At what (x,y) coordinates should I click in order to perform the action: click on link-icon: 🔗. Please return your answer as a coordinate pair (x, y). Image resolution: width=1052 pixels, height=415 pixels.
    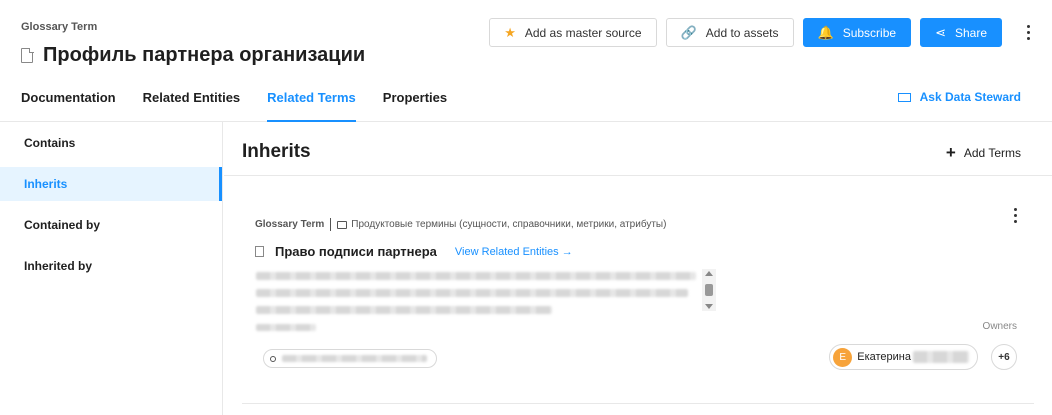
    Looking at the image, I should click on (688, 32).